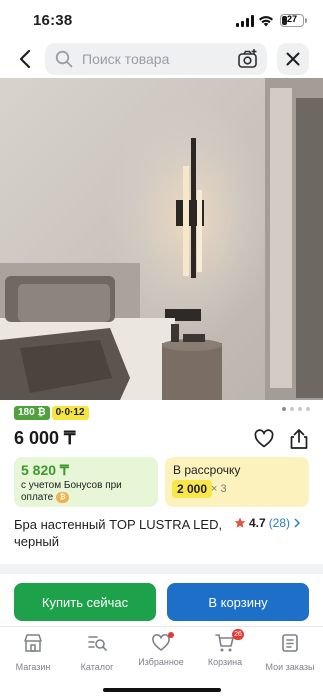 Image resolution: width=323 pixels, height=699 pixels. Describe the element at coordinates (118, 533) in the screenshot. I see `product-title: Бра настенный TOP LUSTRA LED, черный` at that location.